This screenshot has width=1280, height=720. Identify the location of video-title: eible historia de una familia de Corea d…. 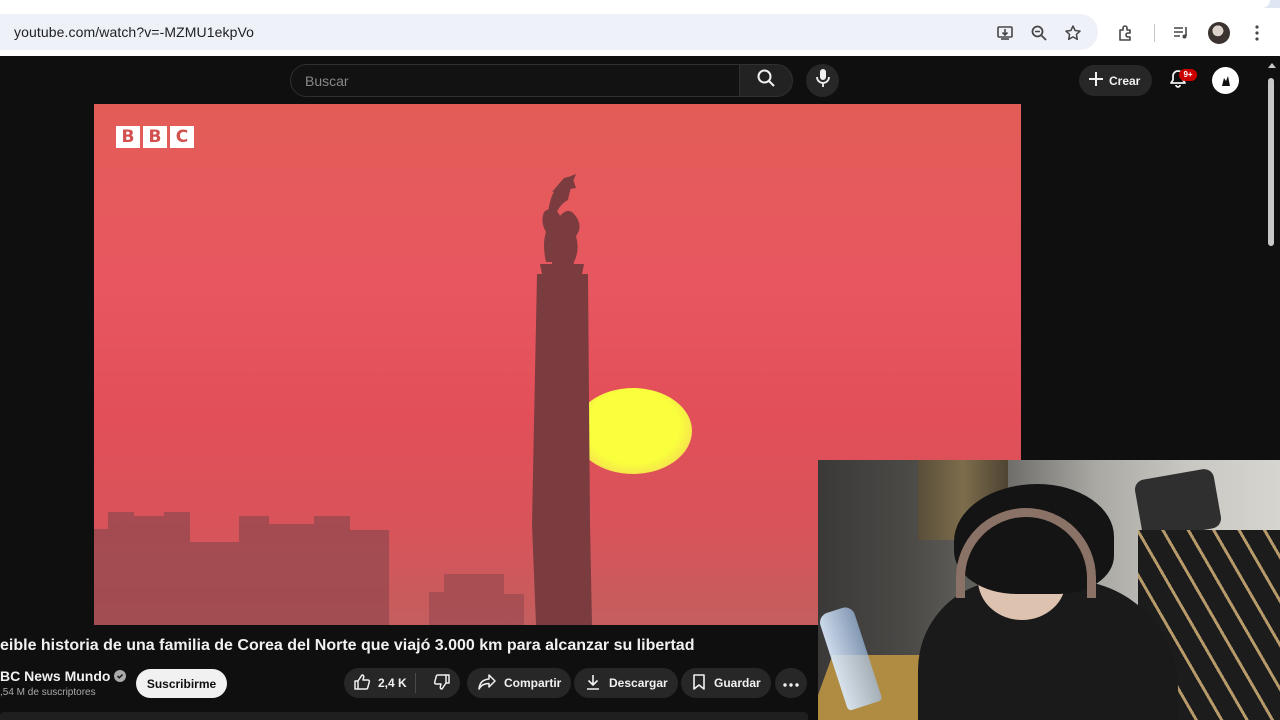
(347, 645).